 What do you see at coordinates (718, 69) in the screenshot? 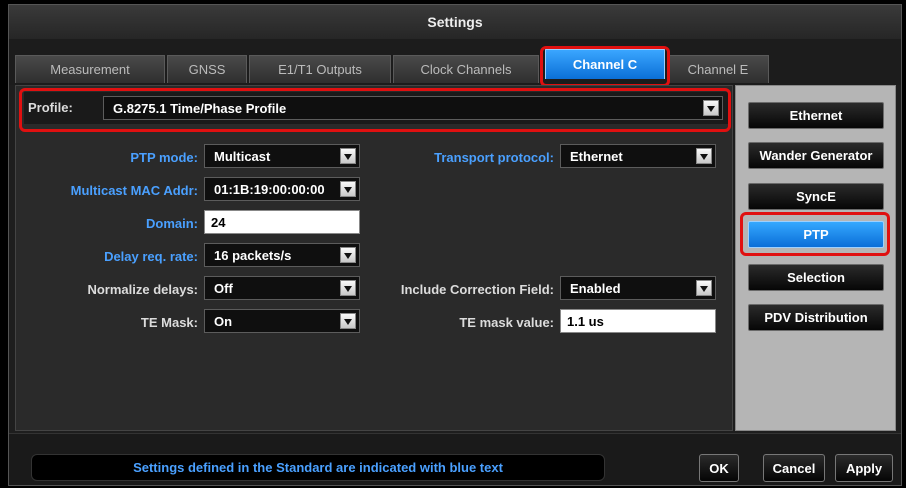
I see `tab-channel-e: Channel E` at bounding box center [718, 69].